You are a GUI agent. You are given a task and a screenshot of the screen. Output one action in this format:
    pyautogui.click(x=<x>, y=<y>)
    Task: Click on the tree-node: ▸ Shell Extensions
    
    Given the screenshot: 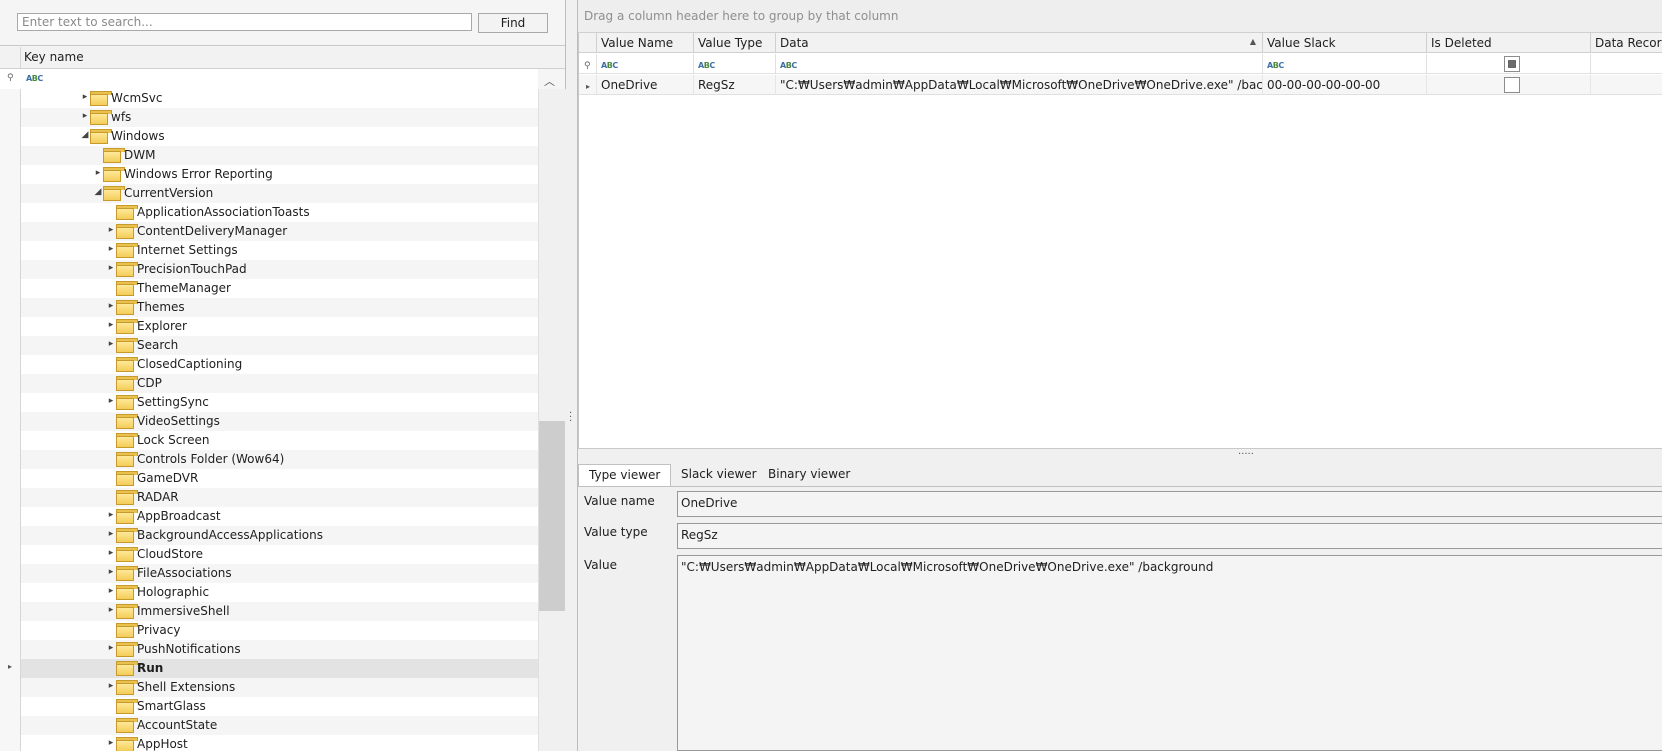 What is the action you would take?
    pyautogui.click(x=269, y=688)
    